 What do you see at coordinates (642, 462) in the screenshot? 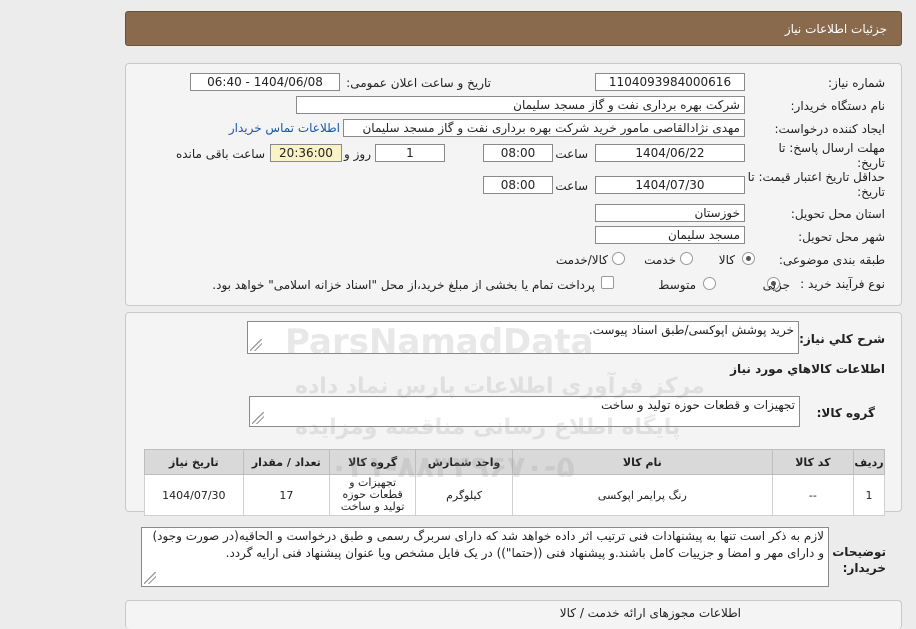
I see `col-goods-name: نام کالا` at bounding box center [642, 462].